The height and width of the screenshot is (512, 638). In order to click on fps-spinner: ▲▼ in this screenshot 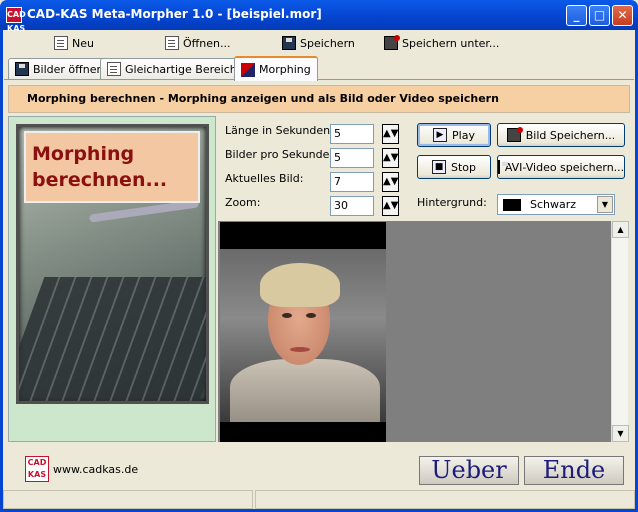, I will do `click(390, 158)`.